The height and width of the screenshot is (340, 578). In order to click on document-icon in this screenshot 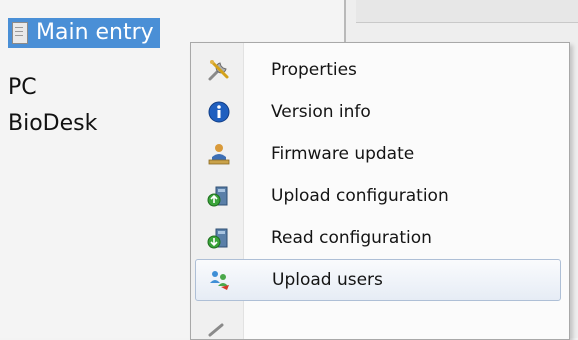, I will do `click(20, 33)`.